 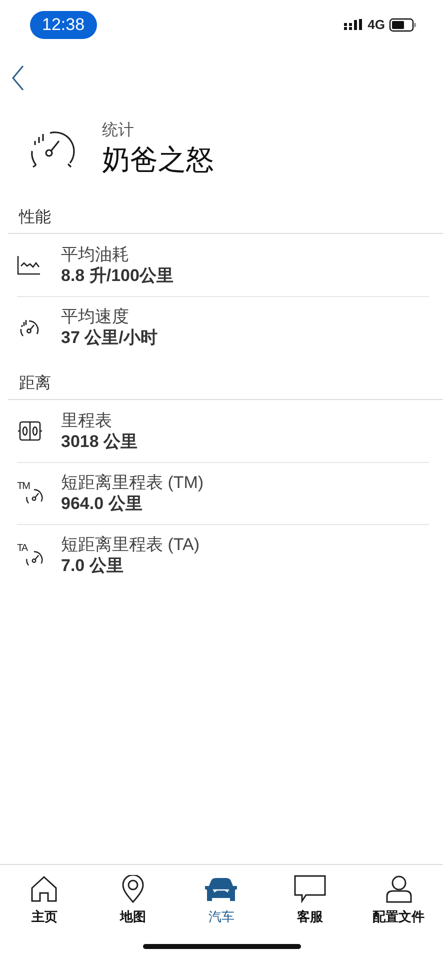 What do you see at coordinates (130, 544) in the screenshot?
I see `stat-label: 短距离里程表 (TA)` at bounding box center [130, 544].